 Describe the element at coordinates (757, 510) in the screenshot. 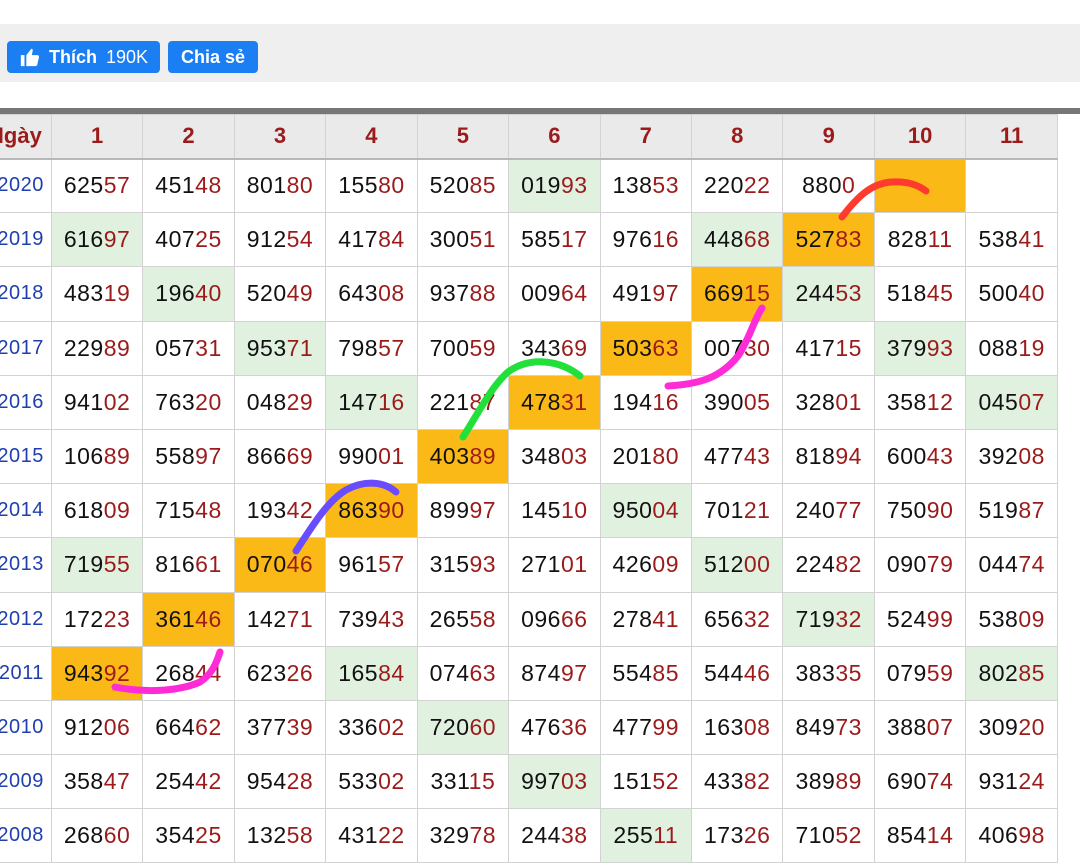

I see `result-digits-tail: 21` at that location.